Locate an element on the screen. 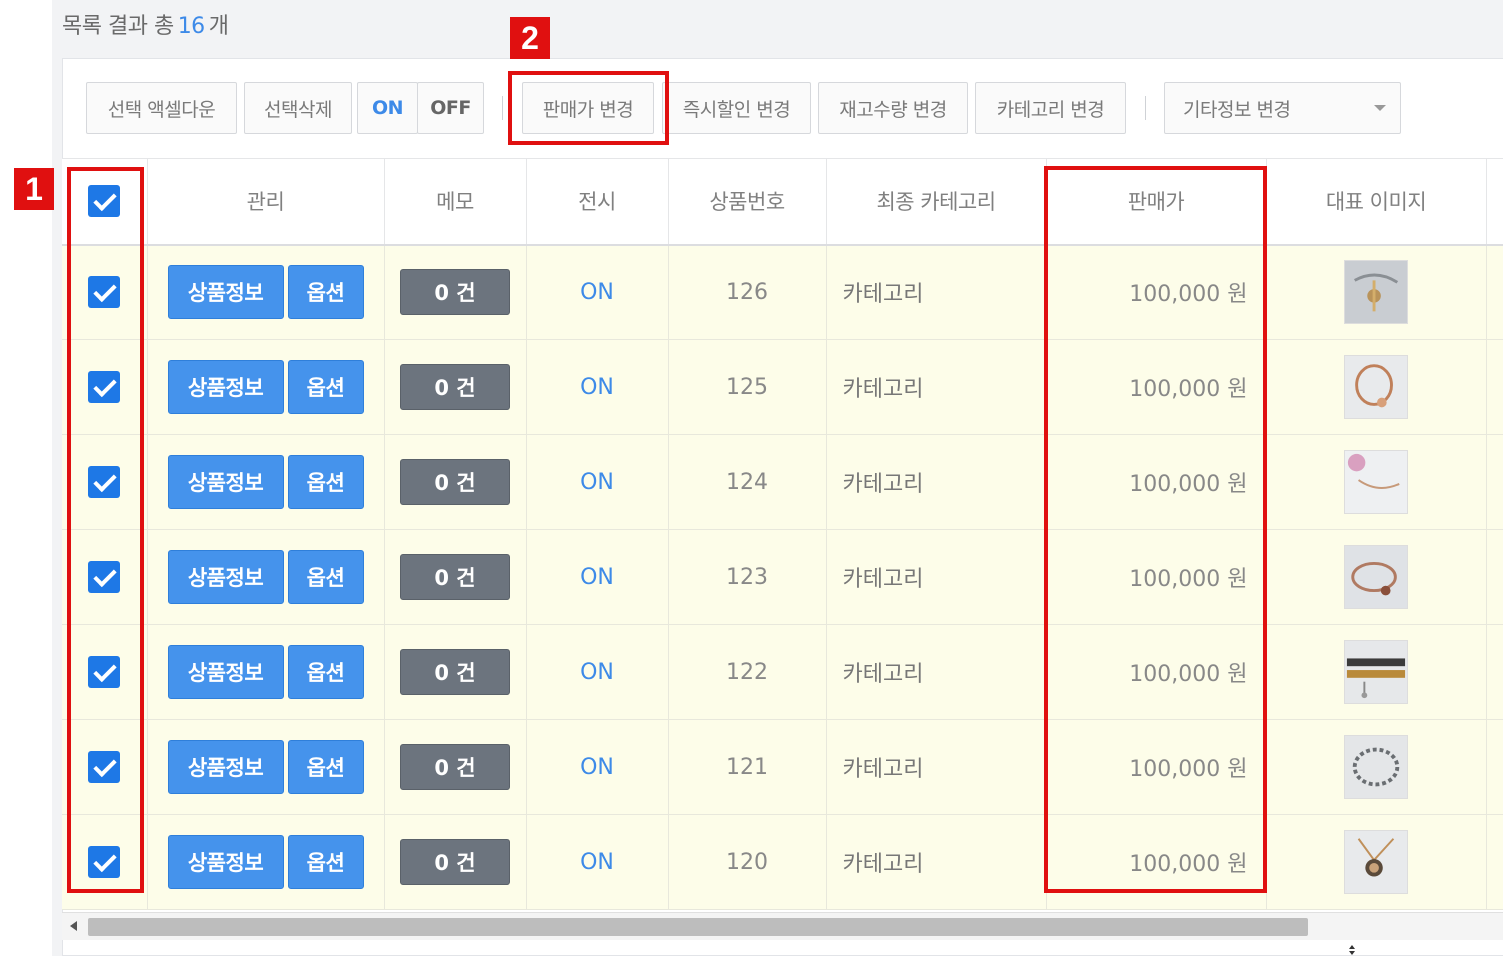  annotation-label-1: 1 is located at coordinates (34, 189).